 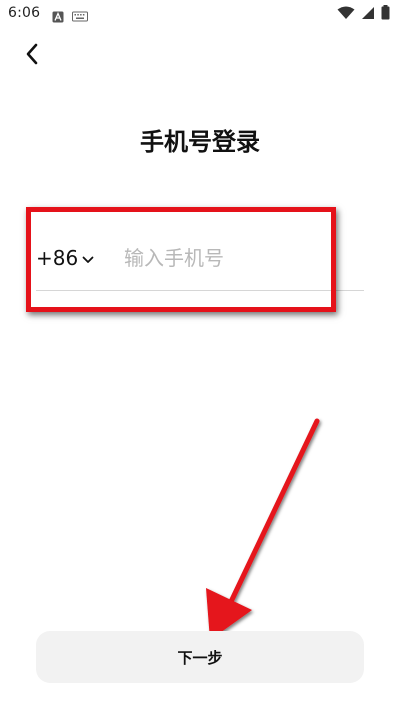 I want to click on country-code-selector: +86, so click(x=65, y=258).